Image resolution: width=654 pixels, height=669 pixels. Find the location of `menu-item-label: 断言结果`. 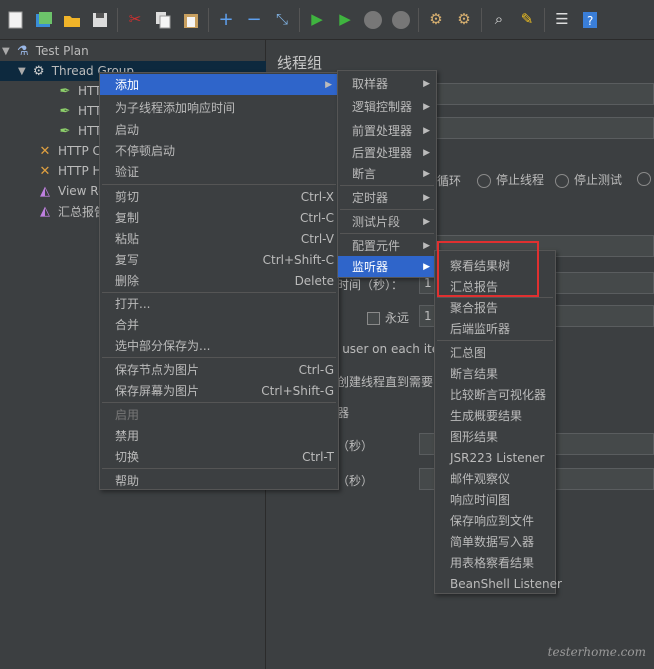

menu-item-label: 断言结果 is located at coordinates (474, 374).